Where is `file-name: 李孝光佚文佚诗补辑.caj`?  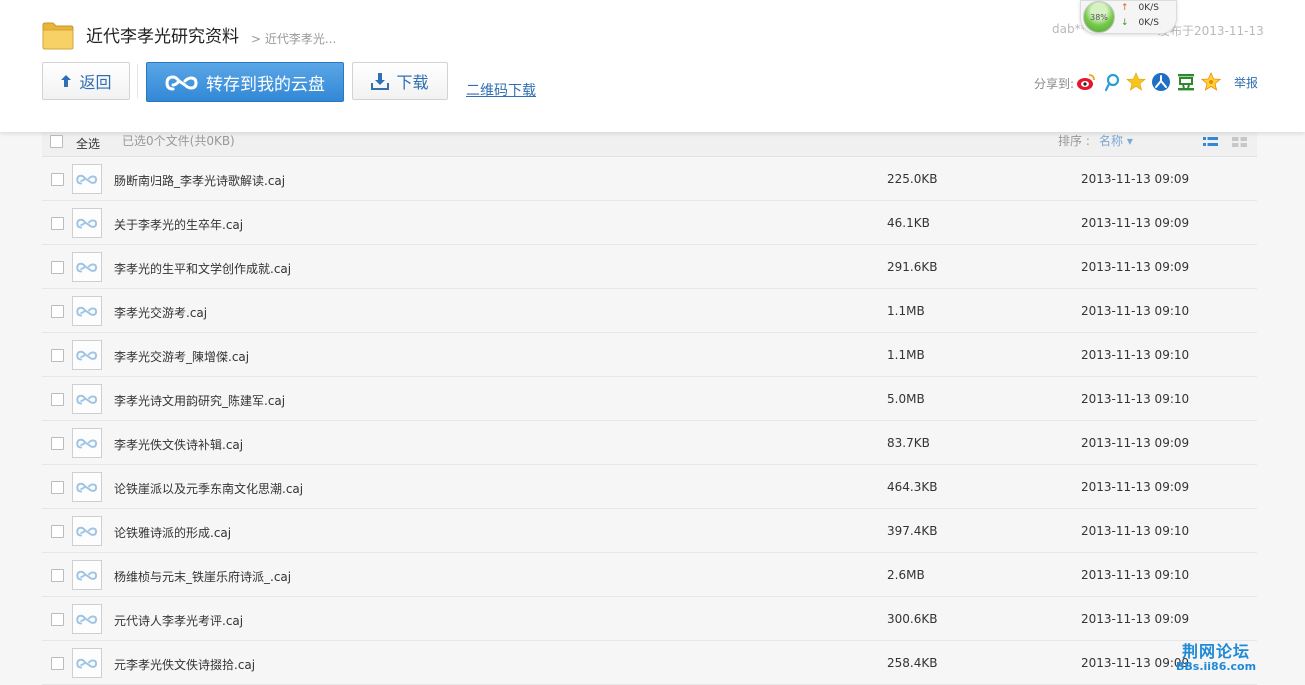 file-name: 李孝光佚文佚诗补辑.caj is located at coordinates (178, 444).